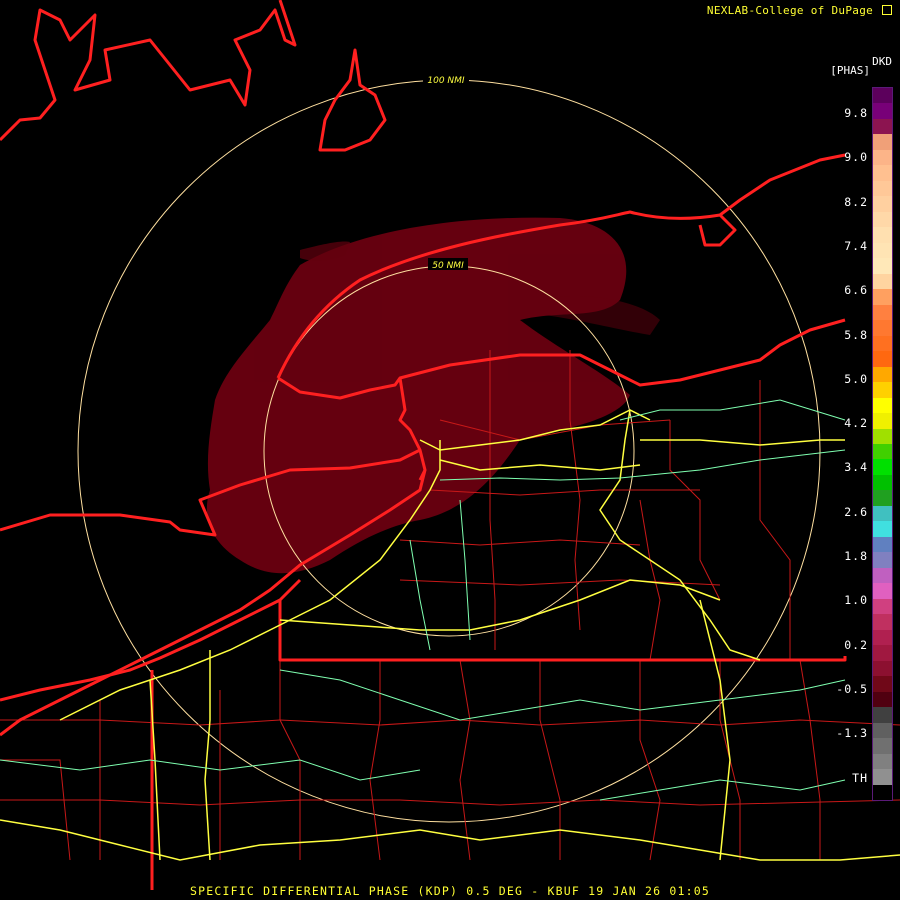  Describe the element at coordinates (856, 423) in the screenshot. I see `colorbar-tick-label: 4.2` at that location.